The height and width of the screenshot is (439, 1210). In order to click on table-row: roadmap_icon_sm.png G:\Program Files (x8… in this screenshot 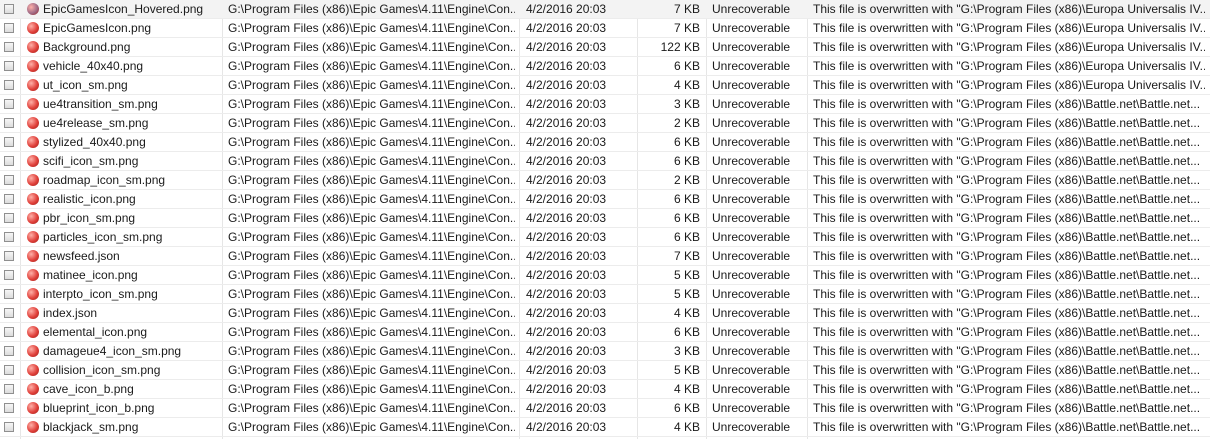, I will do `click(605, 180)`.